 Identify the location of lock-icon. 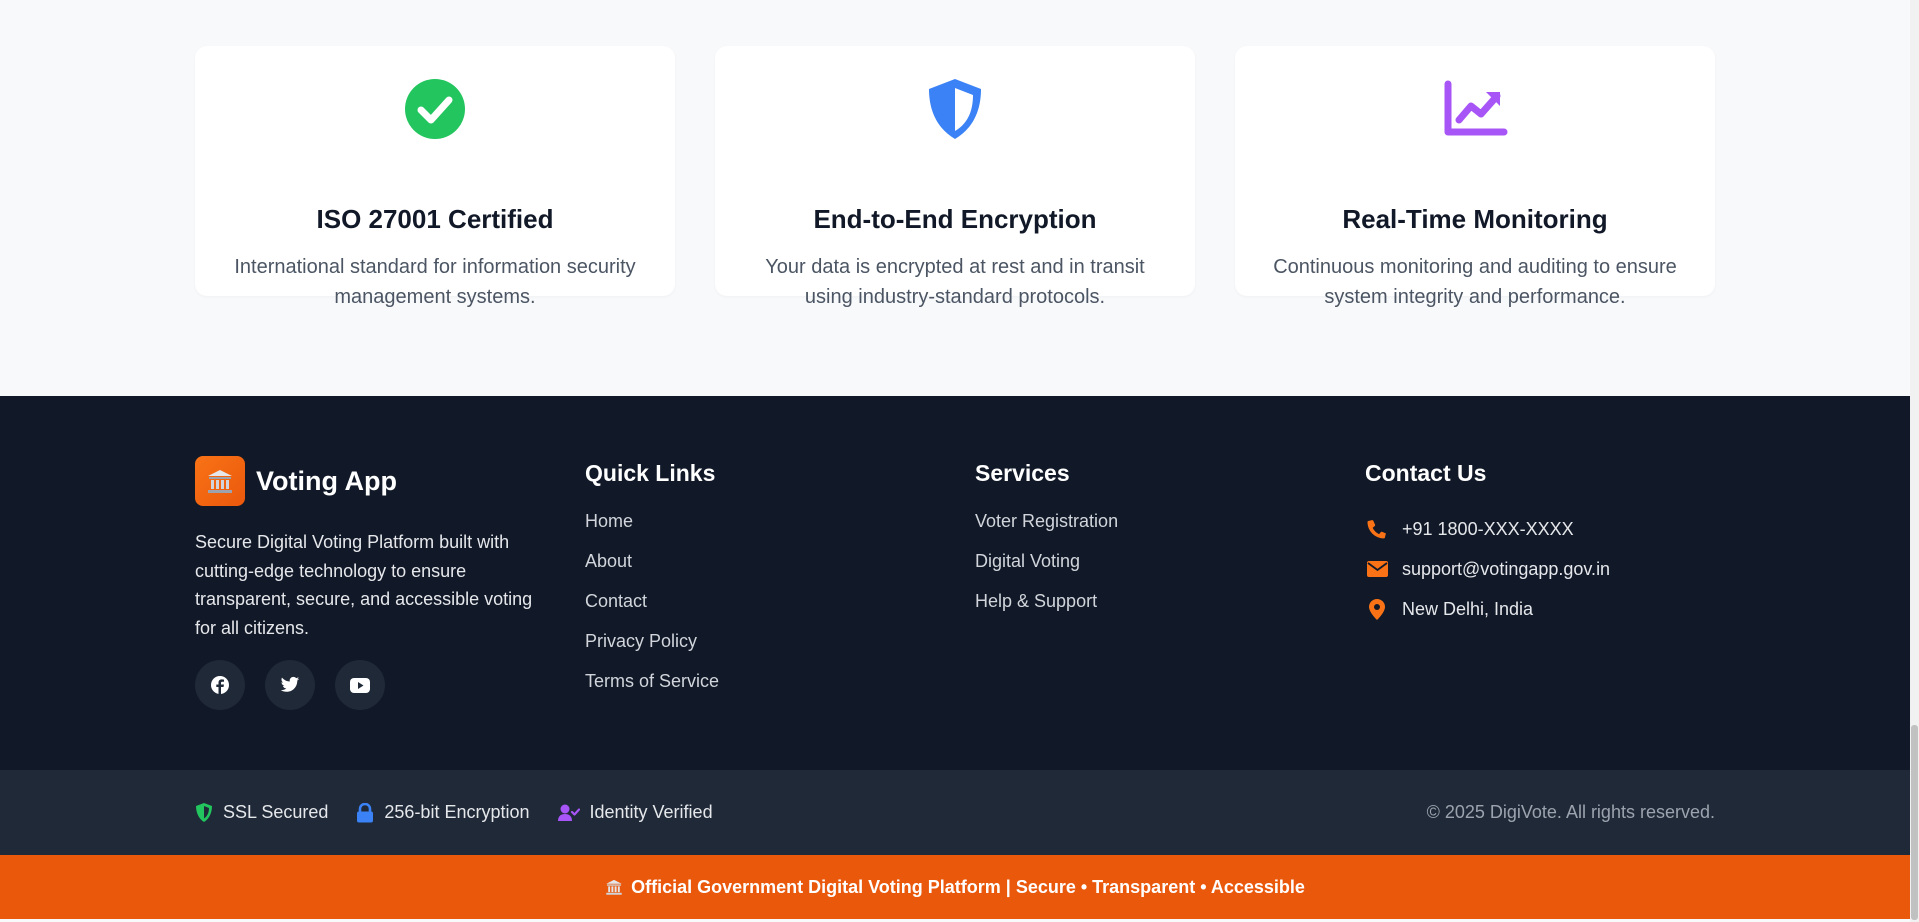
(365, 812).